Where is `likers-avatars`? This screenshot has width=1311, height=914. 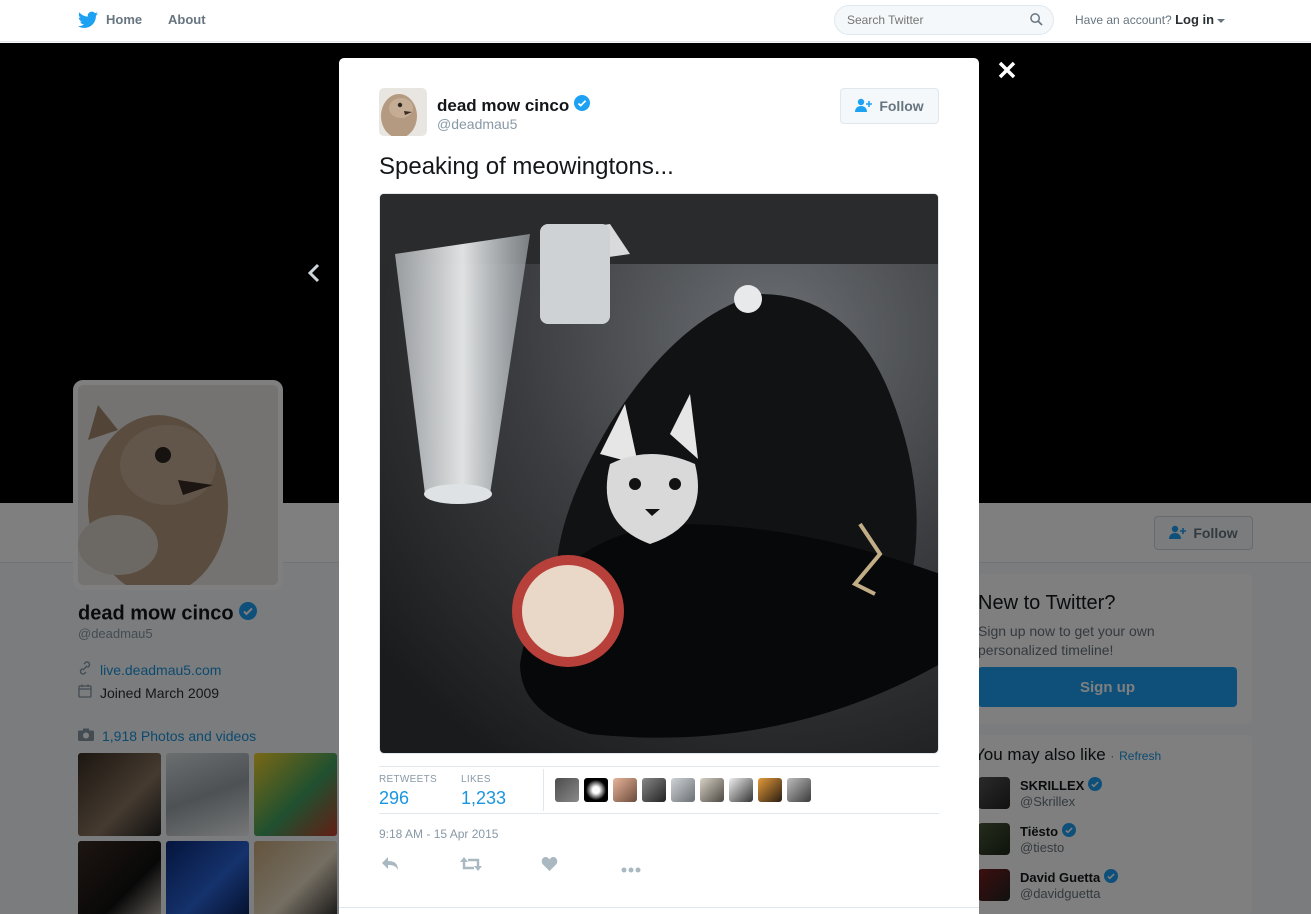
likers-avatars is located at coordinates (683, 790).